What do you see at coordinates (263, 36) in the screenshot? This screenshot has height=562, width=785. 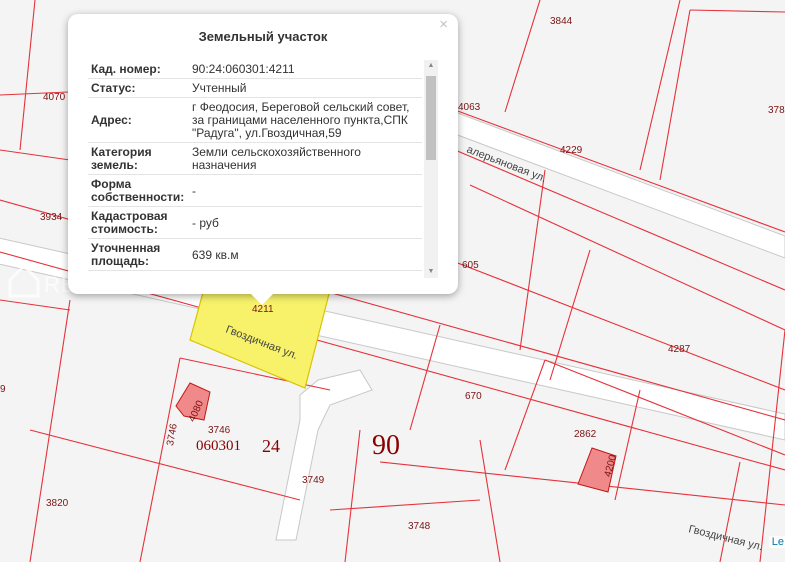 I see `popup-title: Земельный участок` at bounding box center [263, 36].